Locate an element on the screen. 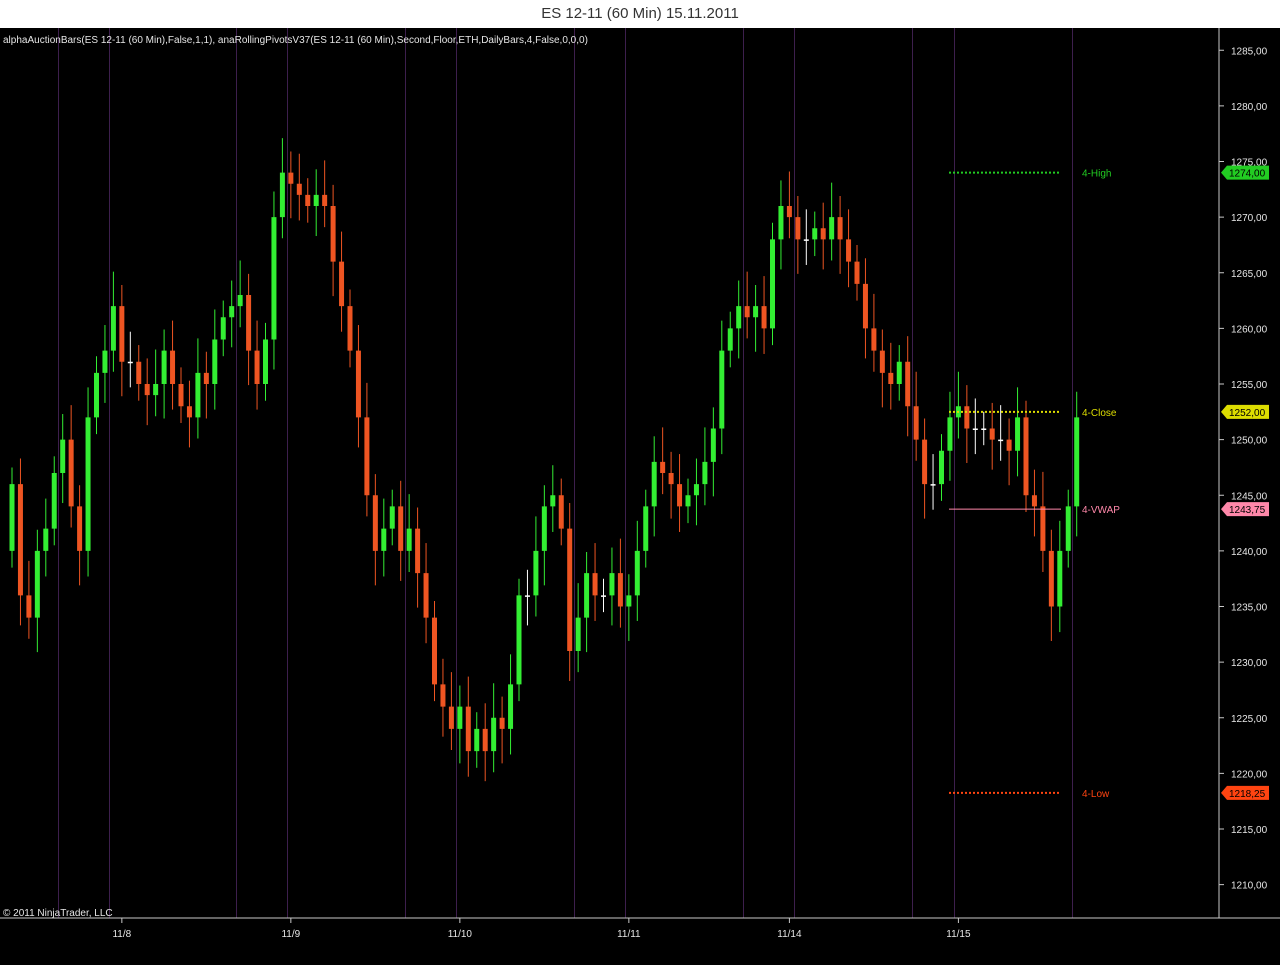 This screenshot has width=1280, height=965. time-tick-label: 11/9 is located at coordinates (290, 934).